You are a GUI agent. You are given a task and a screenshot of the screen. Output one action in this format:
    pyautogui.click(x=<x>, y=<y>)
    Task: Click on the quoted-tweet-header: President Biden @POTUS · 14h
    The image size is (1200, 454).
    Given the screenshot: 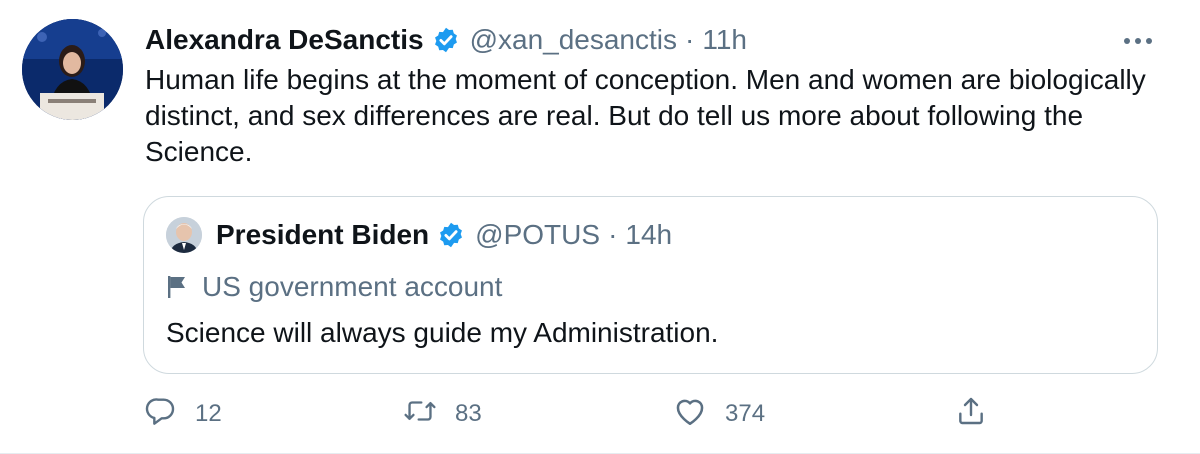 What is the action you would take?
    pyautogui.click(x=419, y=235)
    